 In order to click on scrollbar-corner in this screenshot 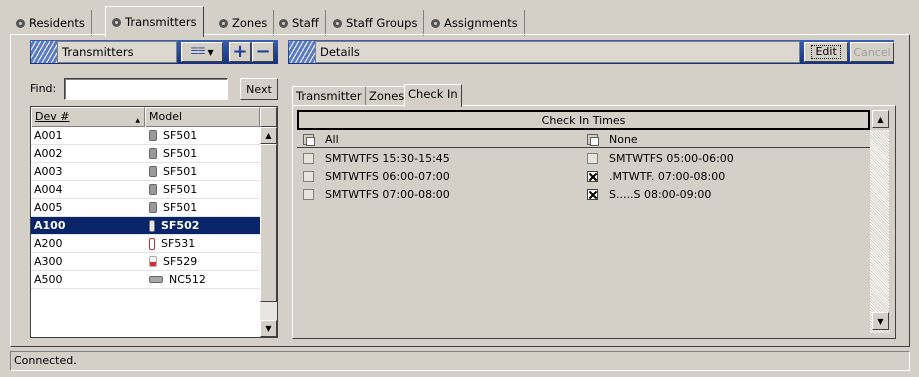, I will do `click(268, 117)`.